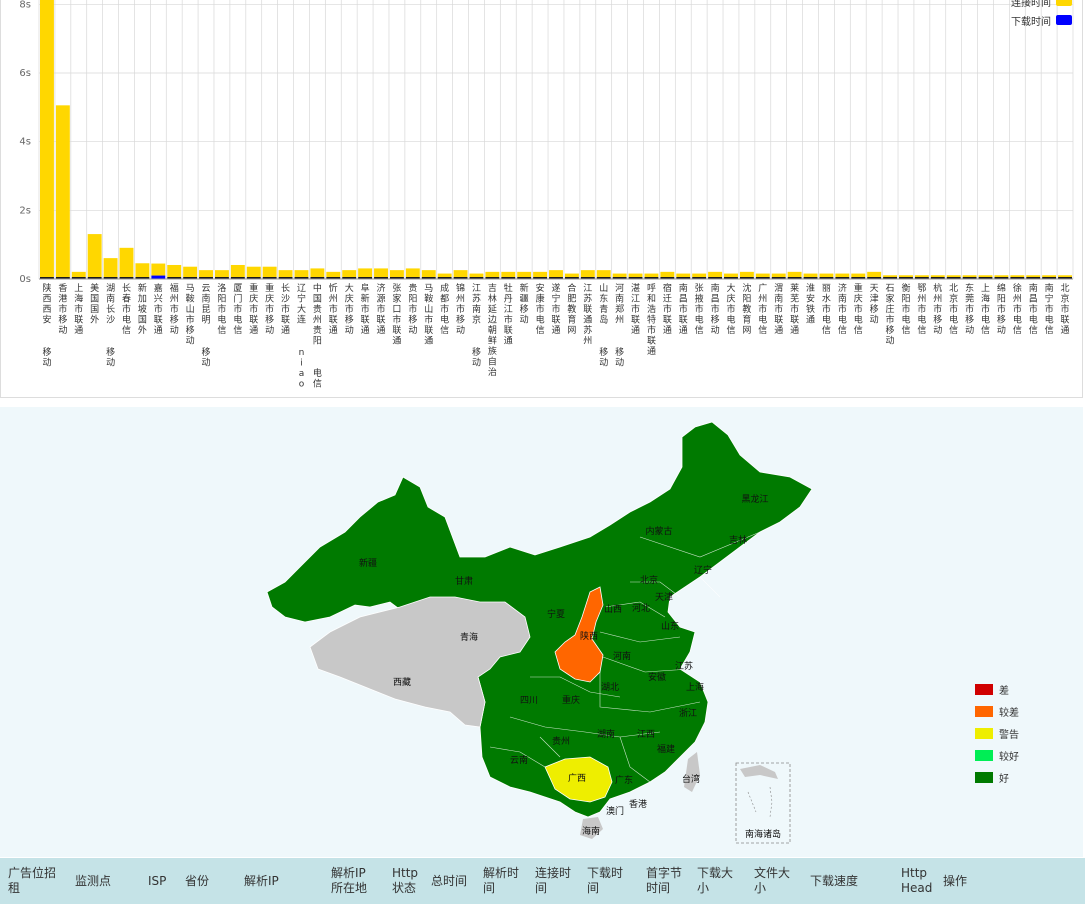 This screenshot has height=904, width=1085. Describe the element at coordinates (469, 637) in the screenshot. I see `province-label: 青海` at that location.